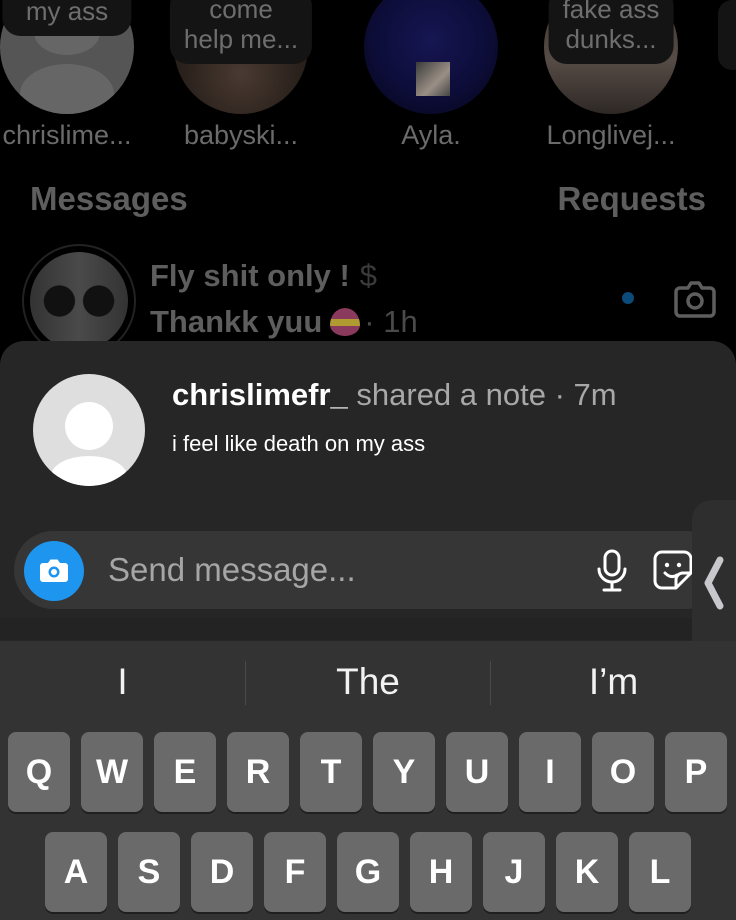 Image resolution: width=736 pixels, height=920 pixels. I want to click on key-p: P, so click(696, 772).